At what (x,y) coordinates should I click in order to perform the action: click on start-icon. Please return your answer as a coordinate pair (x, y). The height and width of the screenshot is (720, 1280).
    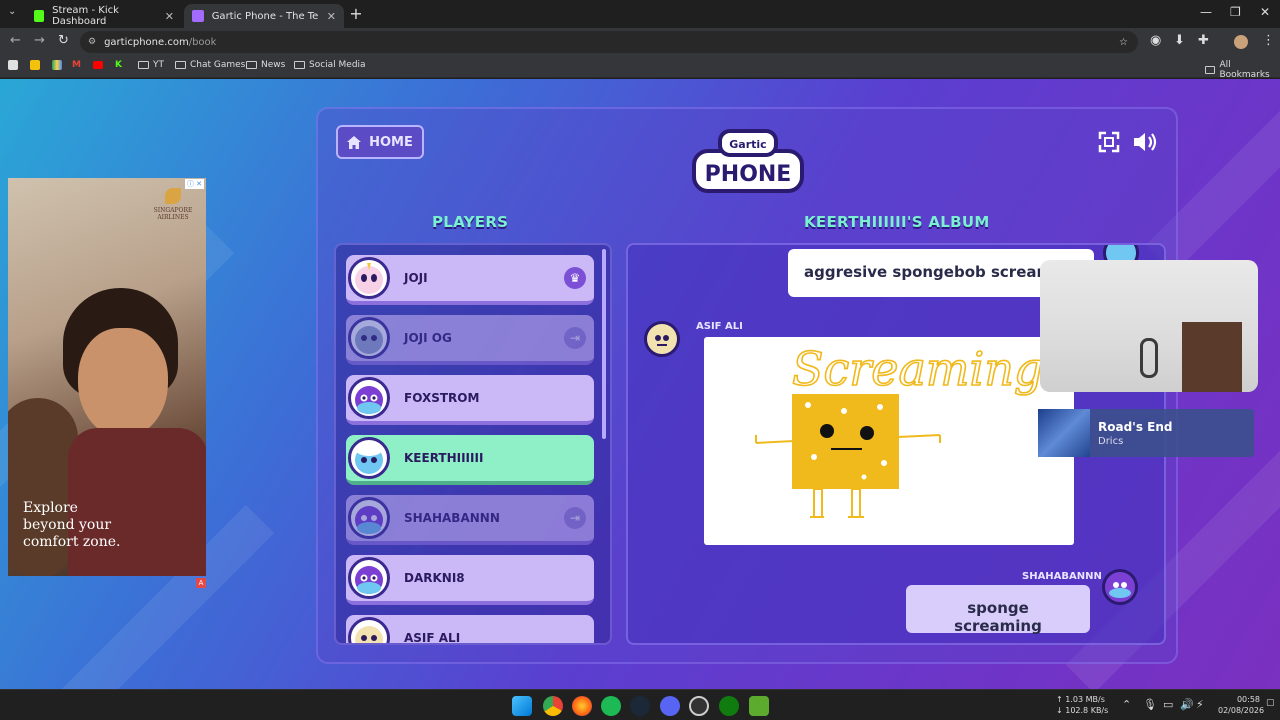
    Looking at the image, I should click on (522, 706).